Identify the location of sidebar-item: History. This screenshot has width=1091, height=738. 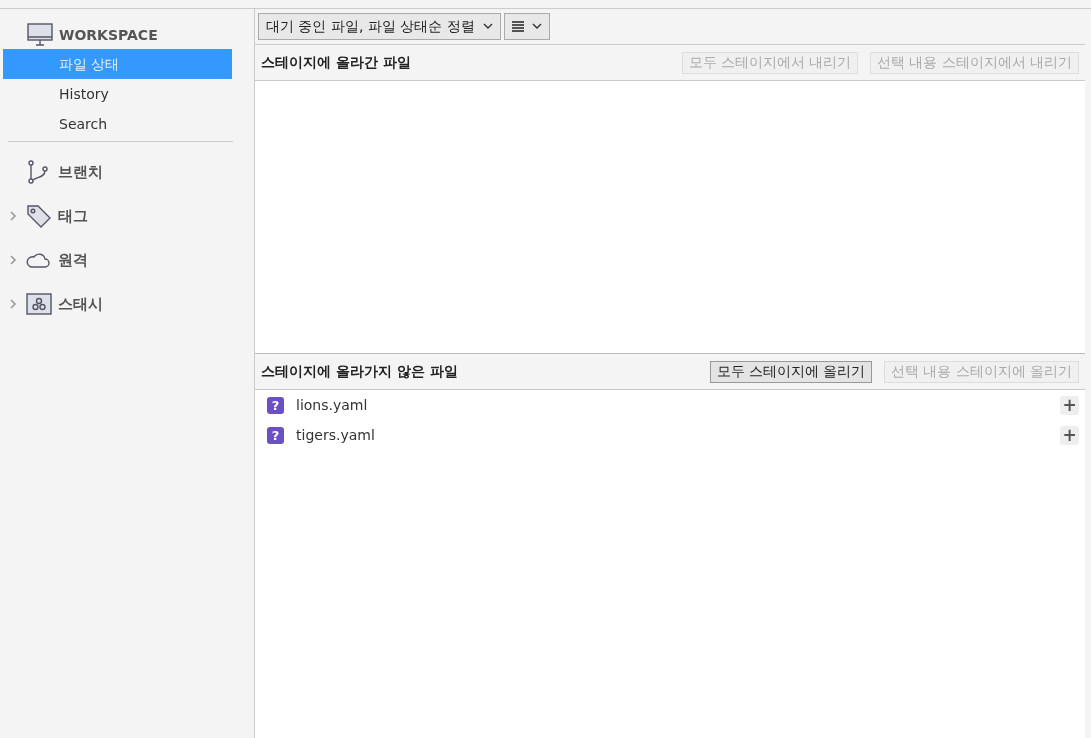
(117, 94).